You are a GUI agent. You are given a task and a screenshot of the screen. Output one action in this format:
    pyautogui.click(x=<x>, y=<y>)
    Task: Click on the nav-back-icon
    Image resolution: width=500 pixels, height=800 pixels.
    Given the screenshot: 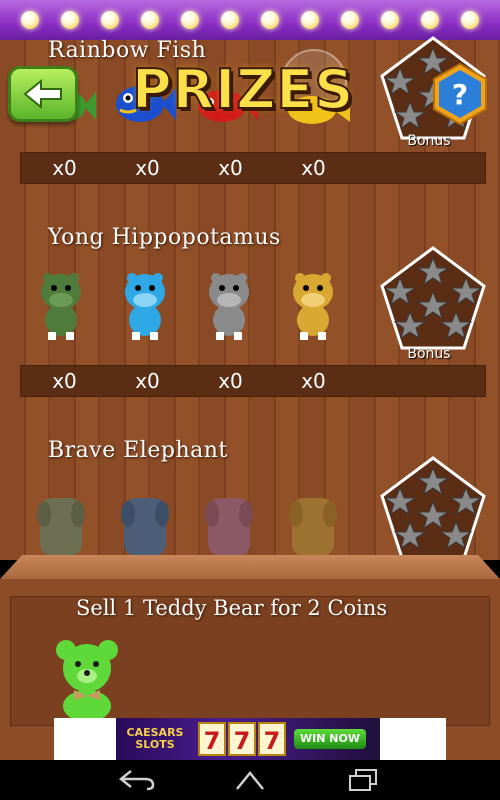 What is the action you would take?
    pyautogui.click(x=136, y=780)
    